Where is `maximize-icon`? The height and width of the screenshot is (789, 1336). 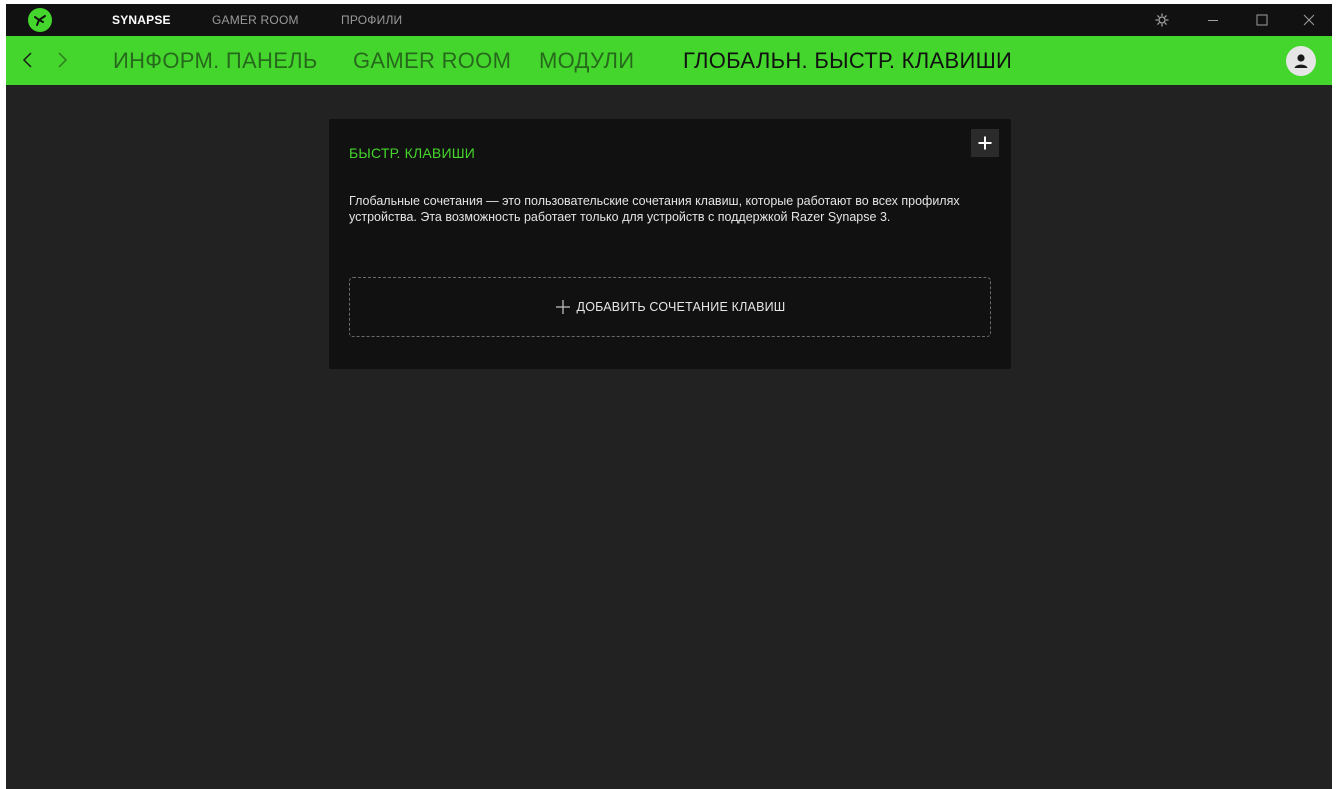
maximize-icon is located at coordinates (1262, 20).